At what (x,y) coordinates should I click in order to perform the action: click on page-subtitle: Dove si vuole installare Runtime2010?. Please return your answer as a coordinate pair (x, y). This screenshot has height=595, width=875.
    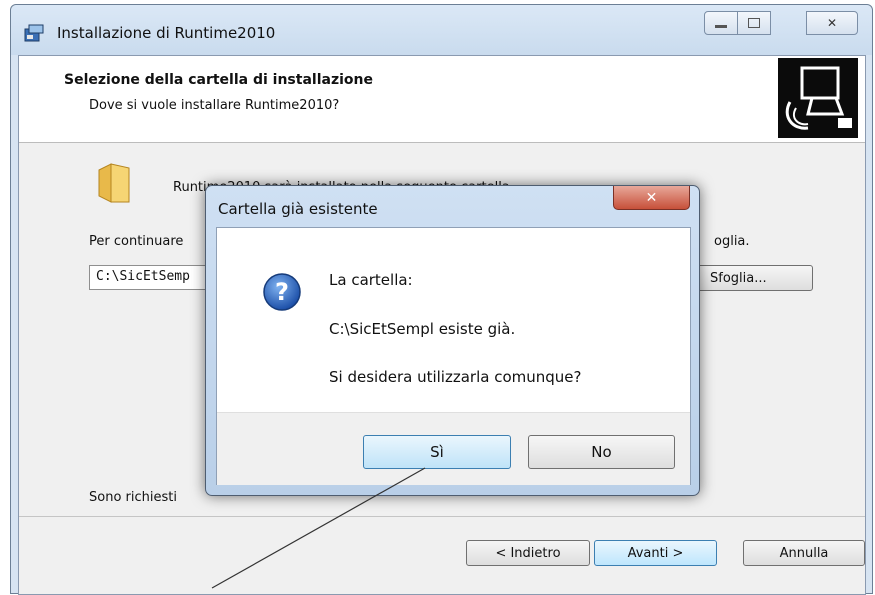
    Looking at the image, I should click on (214, 105).